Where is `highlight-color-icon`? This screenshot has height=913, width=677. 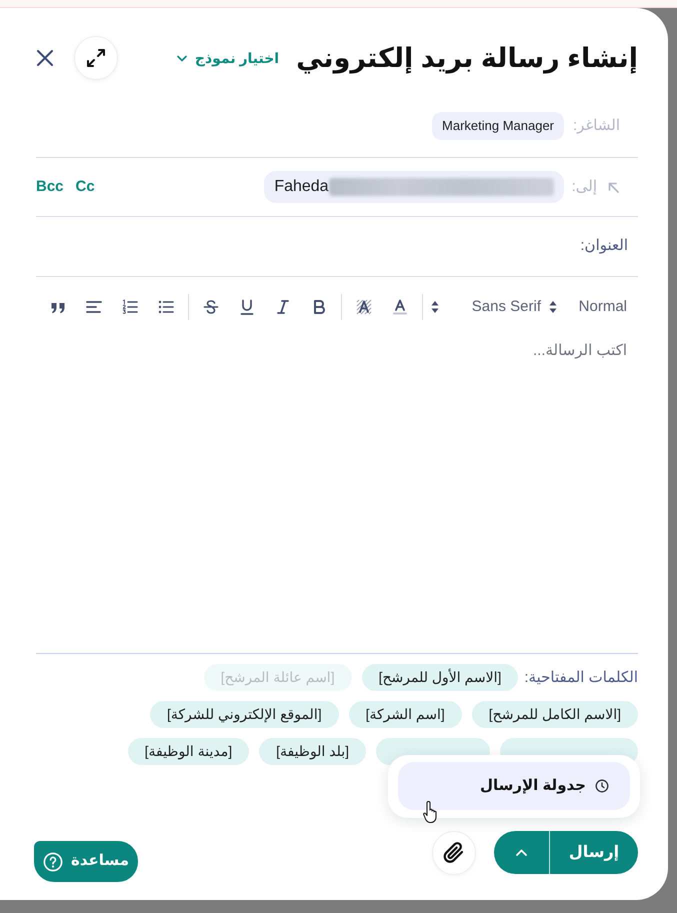
highlight-color-icon is located at coordinates (364, 307).